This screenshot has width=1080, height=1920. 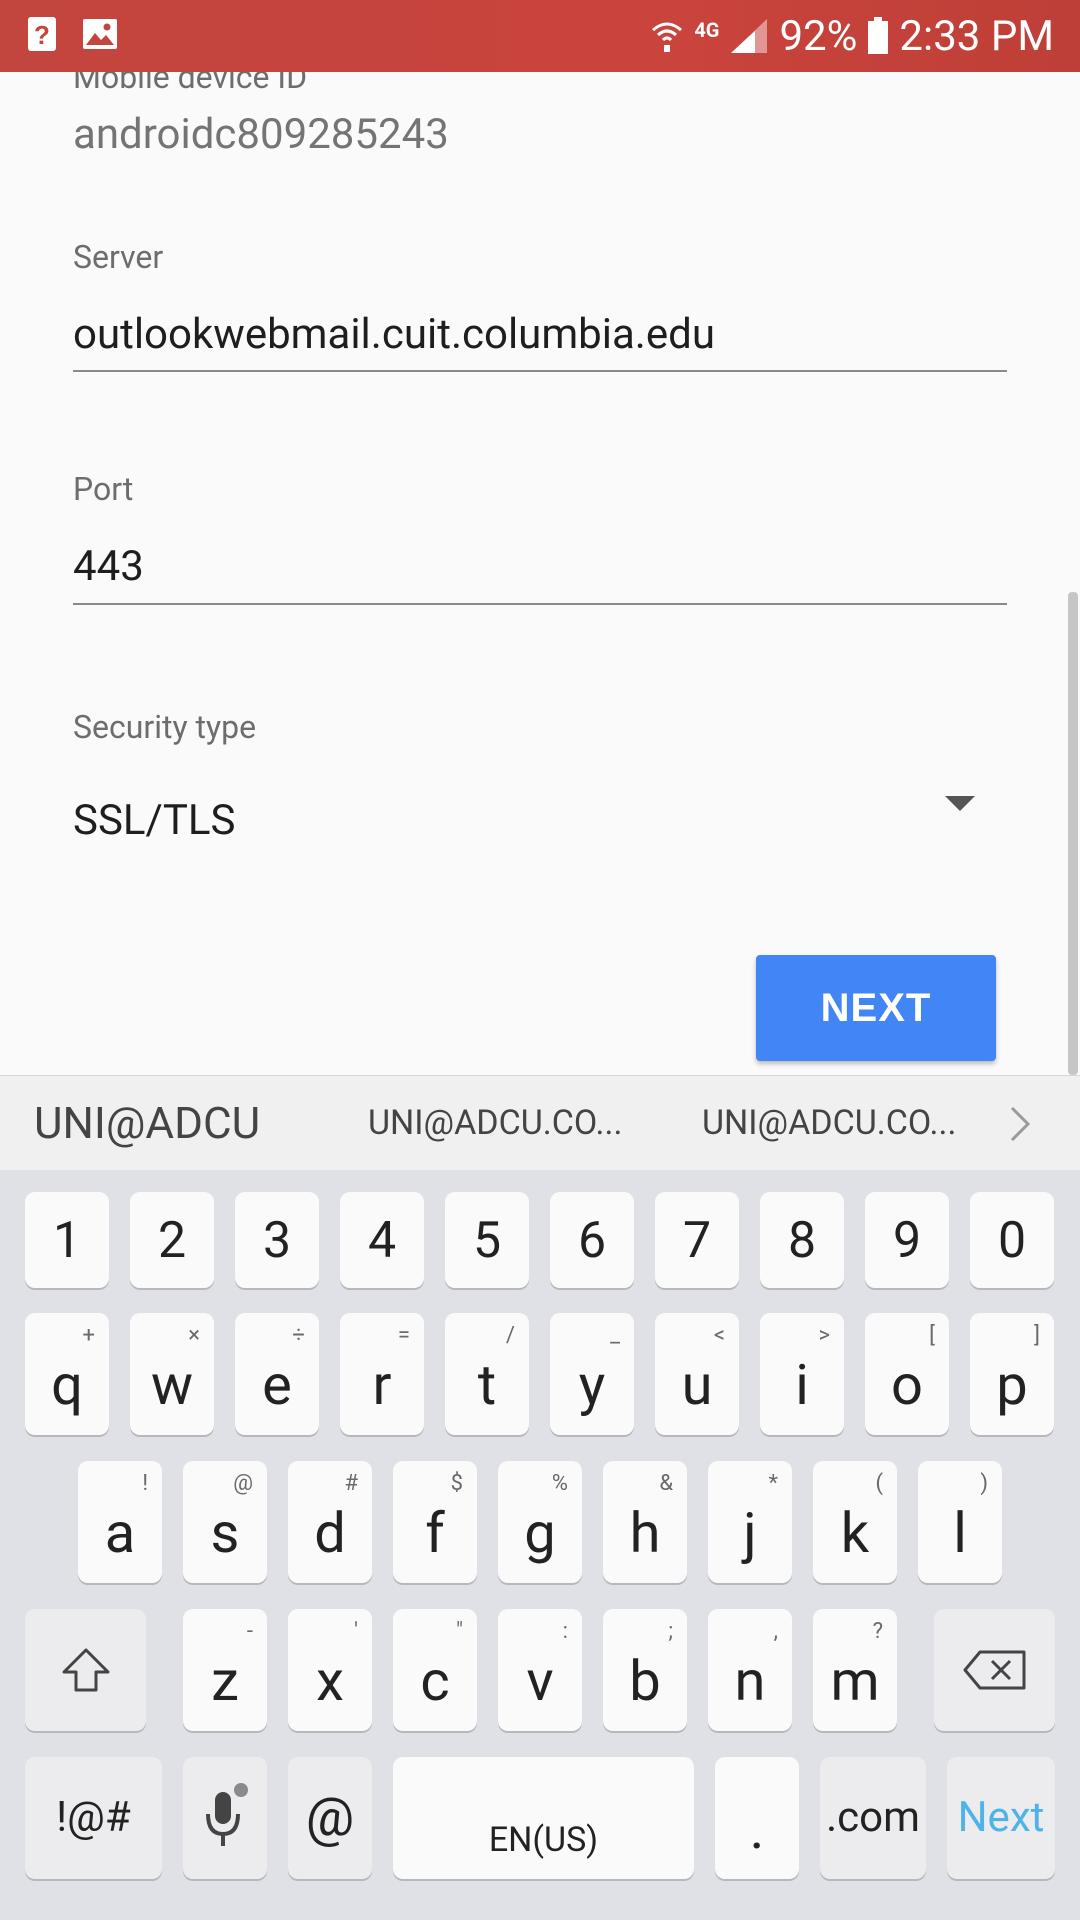 What do you see at coordinates (330, 1533) in the screenshot?
I see `key-d-label: d` at bounding box center [330, 1533].